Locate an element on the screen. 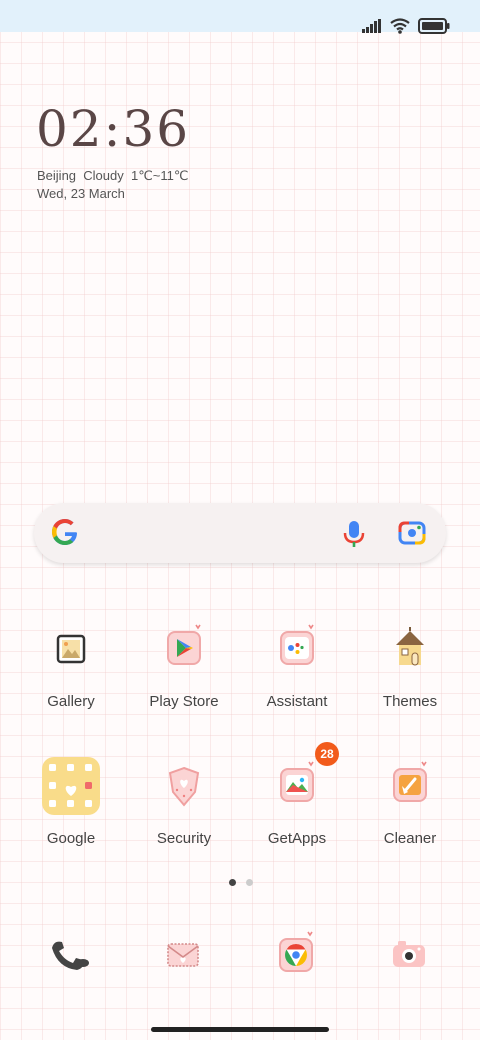  weather-city: Beijing is located at coordinates (57, 175).